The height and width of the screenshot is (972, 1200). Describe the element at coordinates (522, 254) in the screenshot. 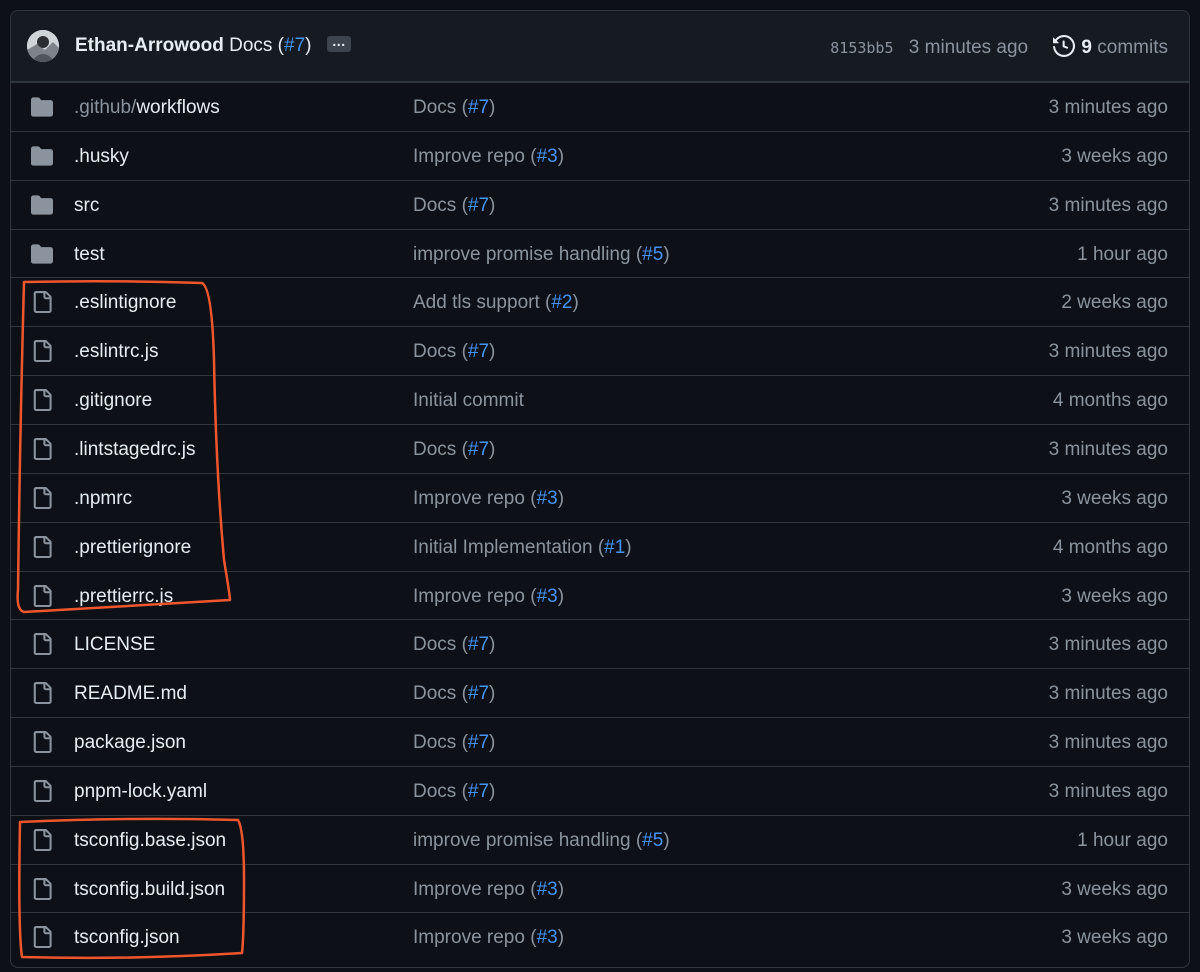

I see `commit-message: improve promise handling` at that location.